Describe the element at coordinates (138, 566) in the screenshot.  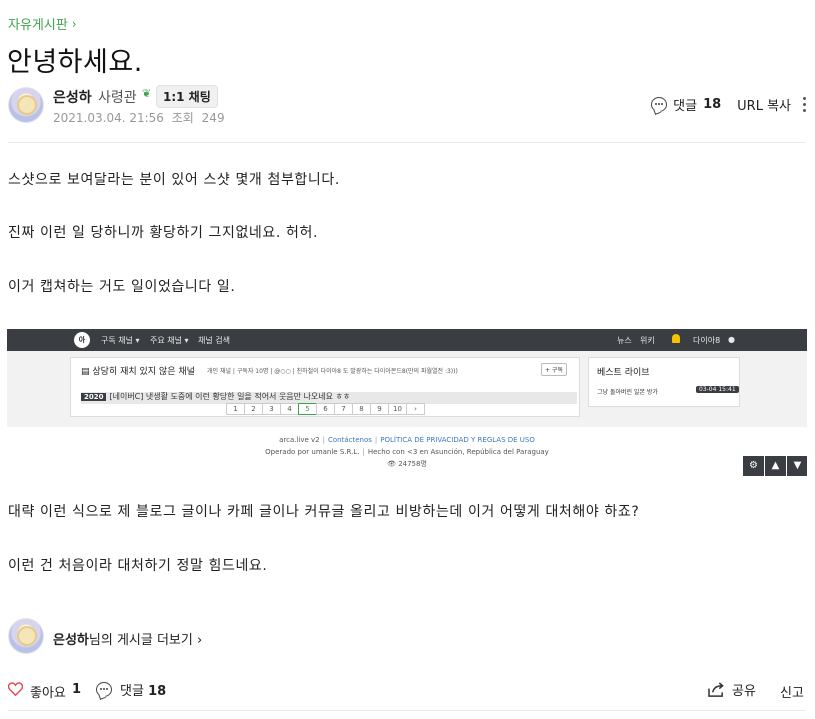
I see `body-paragraph: 이런 건 처음이라 대처하기 정말 힘드네요.` at that location.